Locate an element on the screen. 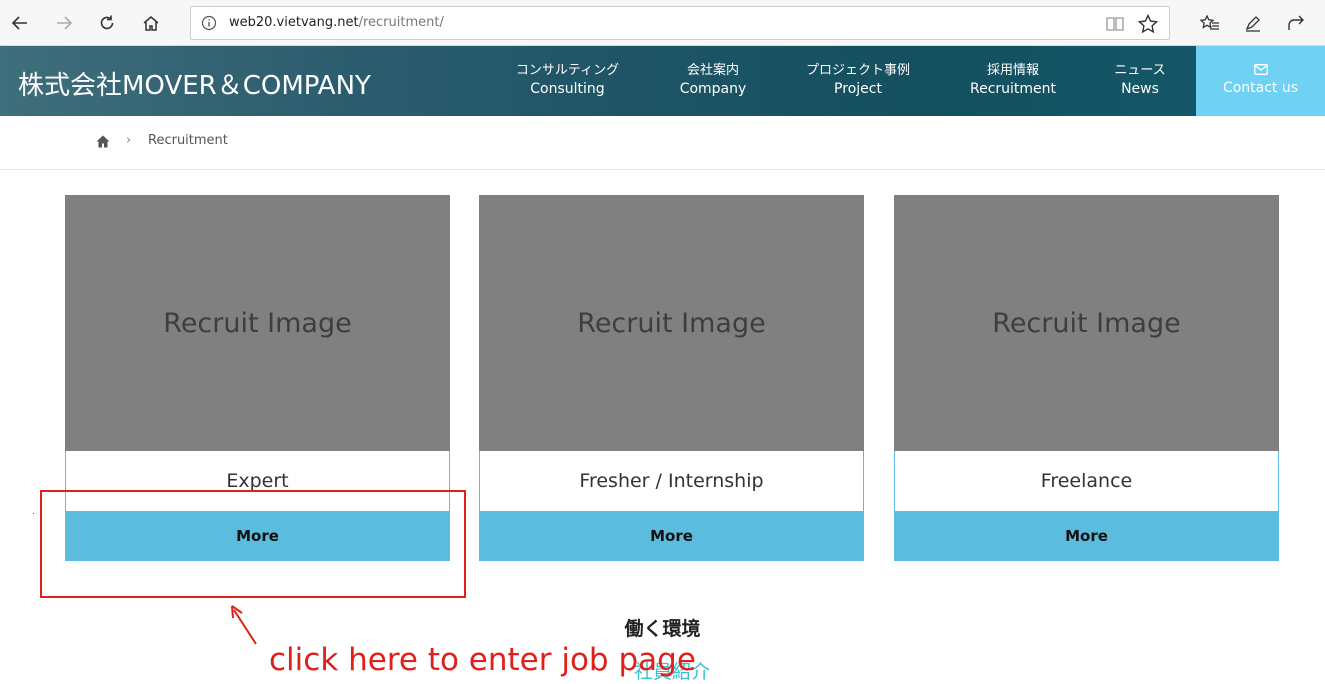  share-icon is located at coordinates (1296, 22).